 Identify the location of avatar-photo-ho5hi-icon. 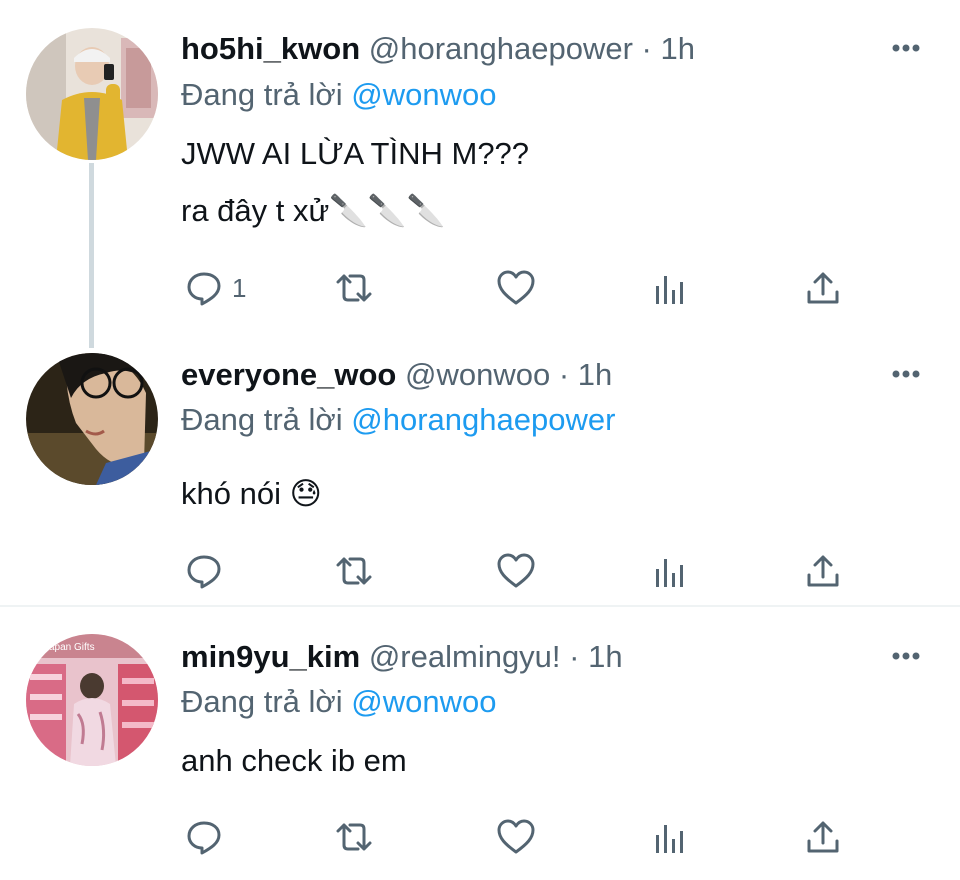
(92, 94).